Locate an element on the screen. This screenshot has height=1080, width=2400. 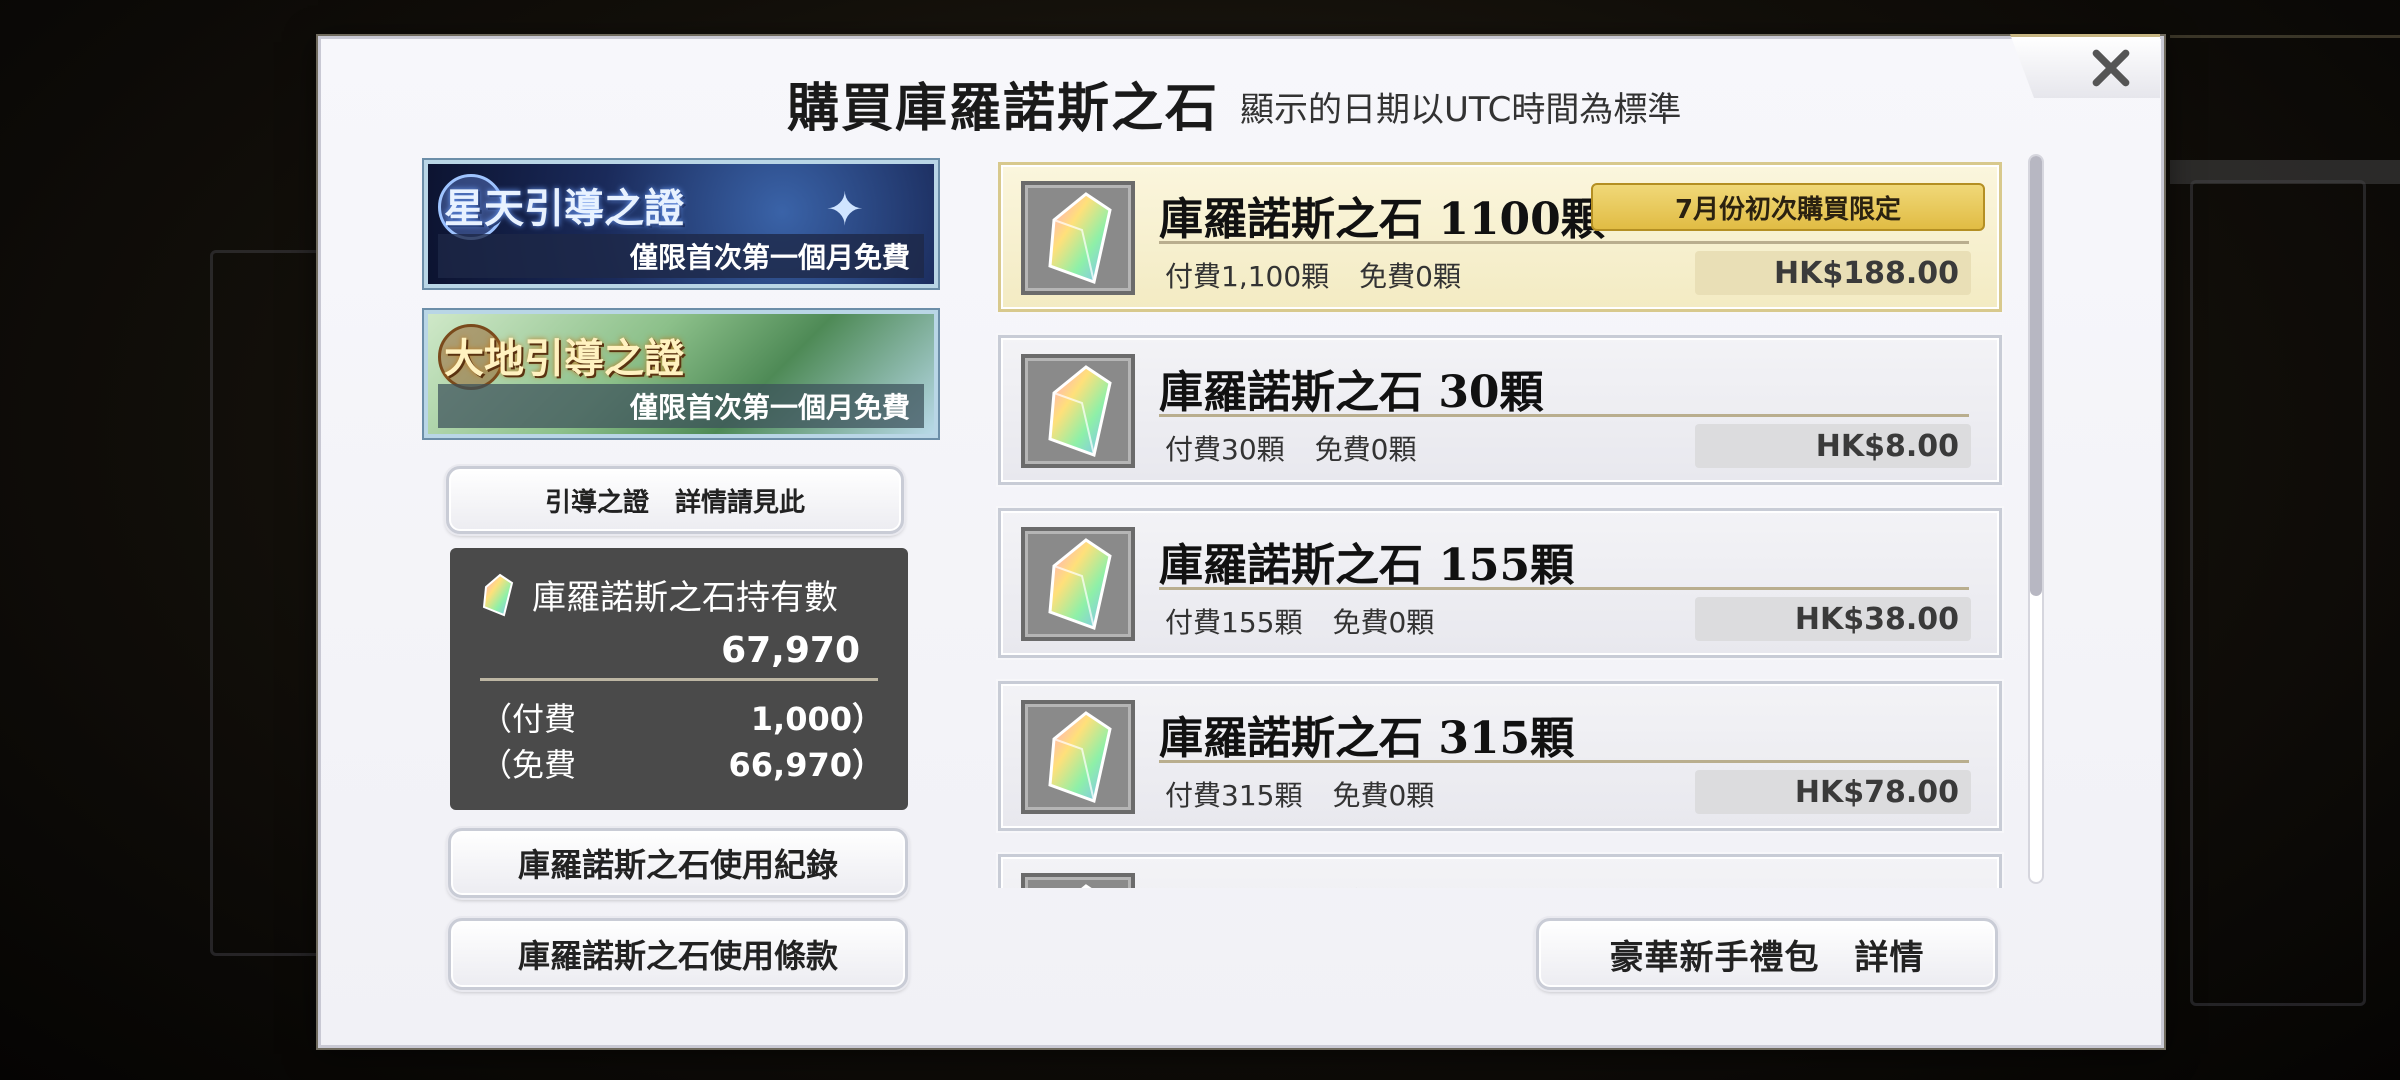
product-detail: 付費155顆 免費0顆 is located at coordinates (1299, 621).